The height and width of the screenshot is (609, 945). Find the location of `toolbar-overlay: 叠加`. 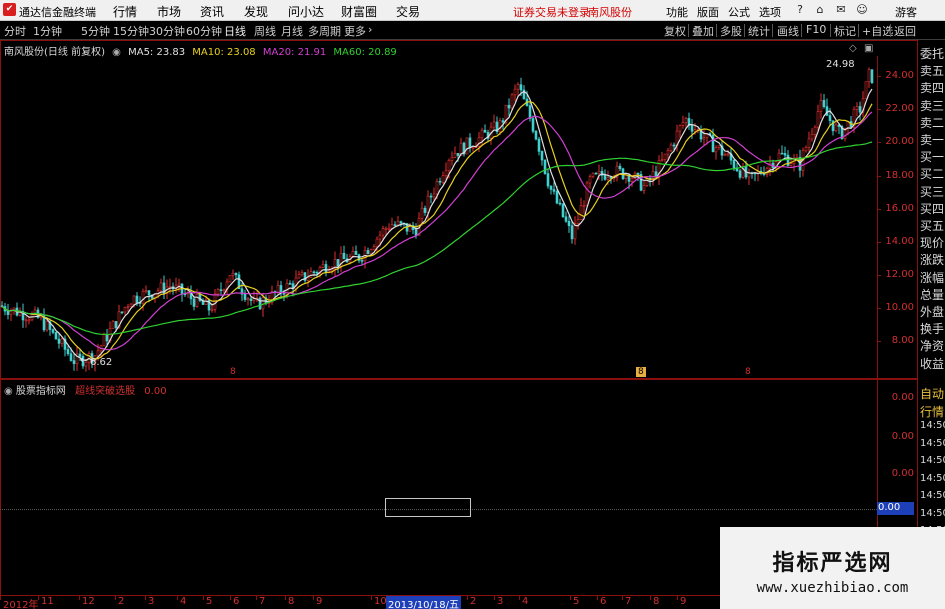

toolbar-overlay: 叠加 is located at coordinates (703, 31).